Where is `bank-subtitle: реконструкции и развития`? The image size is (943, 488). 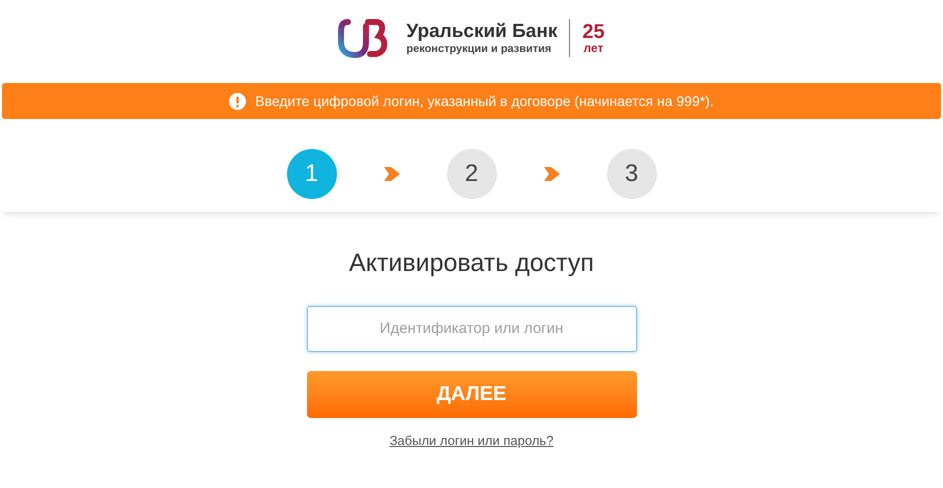
bank-subtitle: реконструкции и развития is located at coordinates (479, 49).